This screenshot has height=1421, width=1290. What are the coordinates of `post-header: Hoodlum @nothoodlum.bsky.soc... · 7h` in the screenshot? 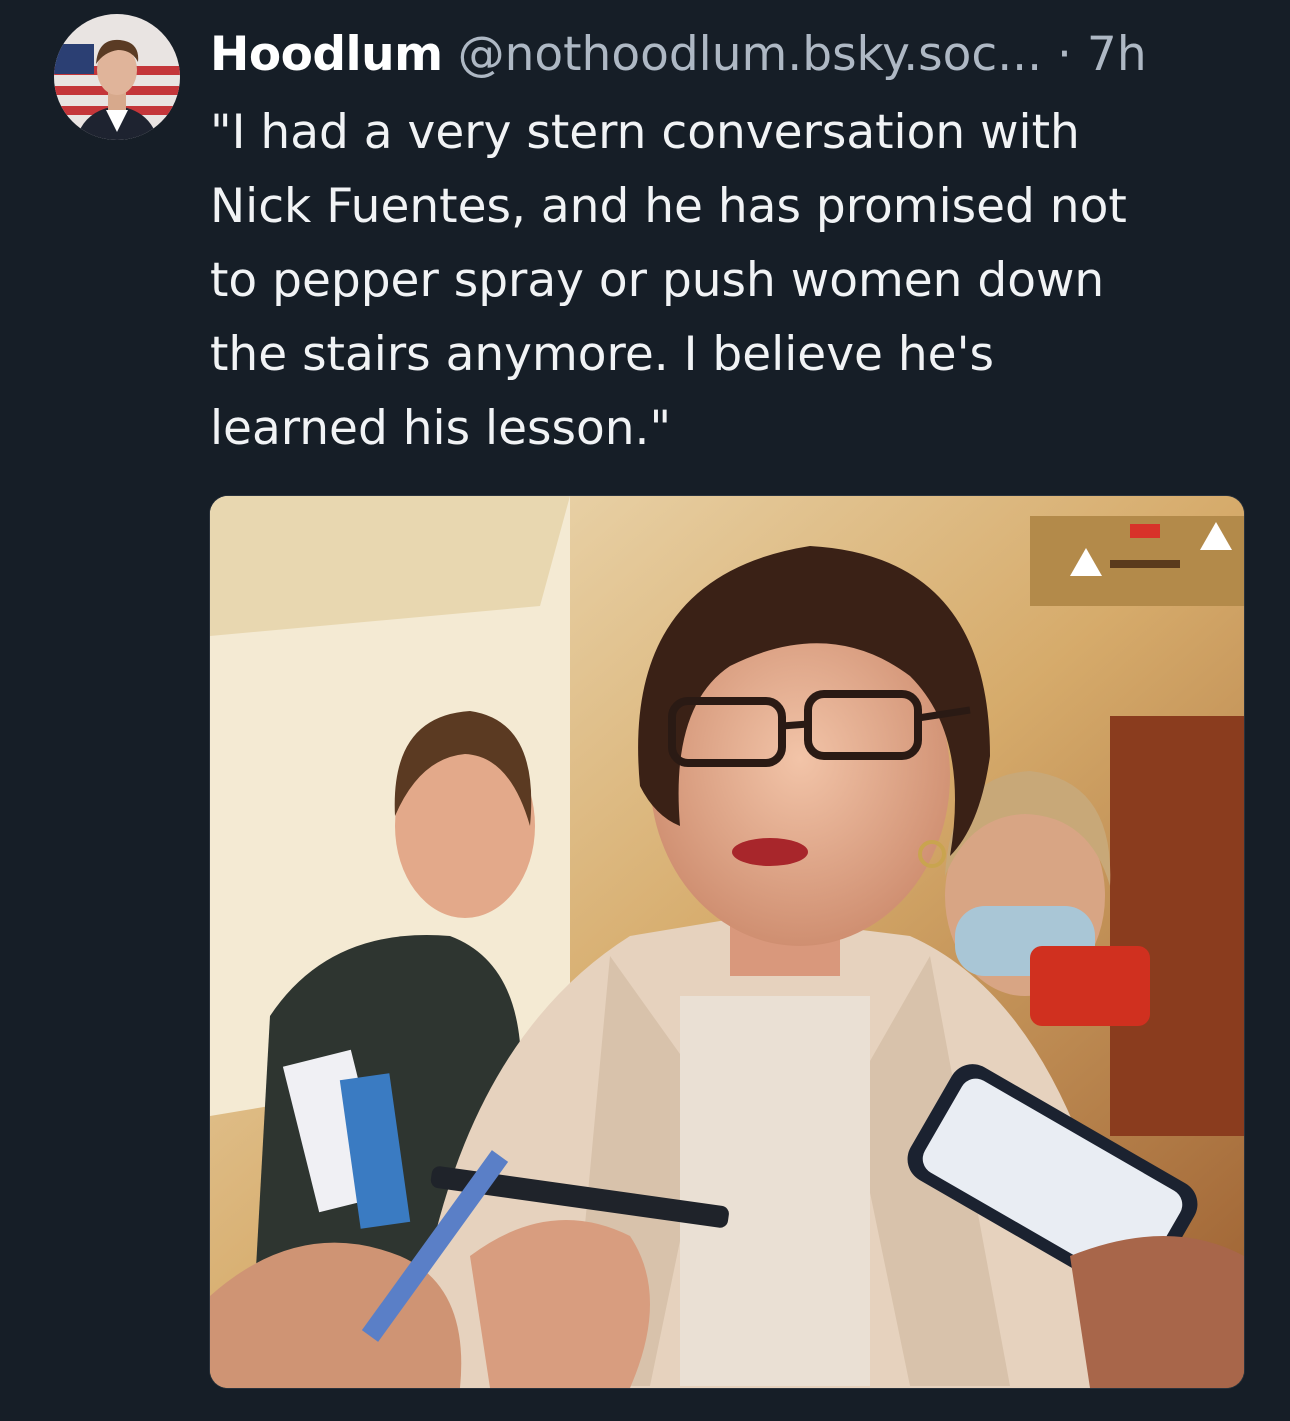 It's located at (740, 55).